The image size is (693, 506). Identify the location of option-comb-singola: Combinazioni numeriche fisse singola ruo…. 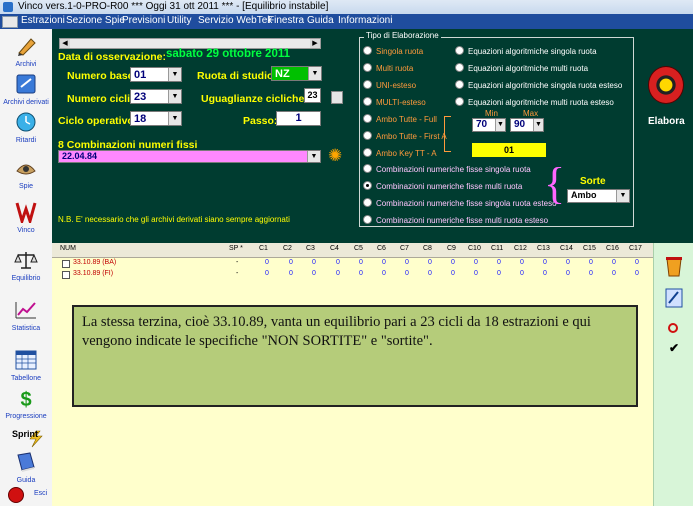
(447, 169).